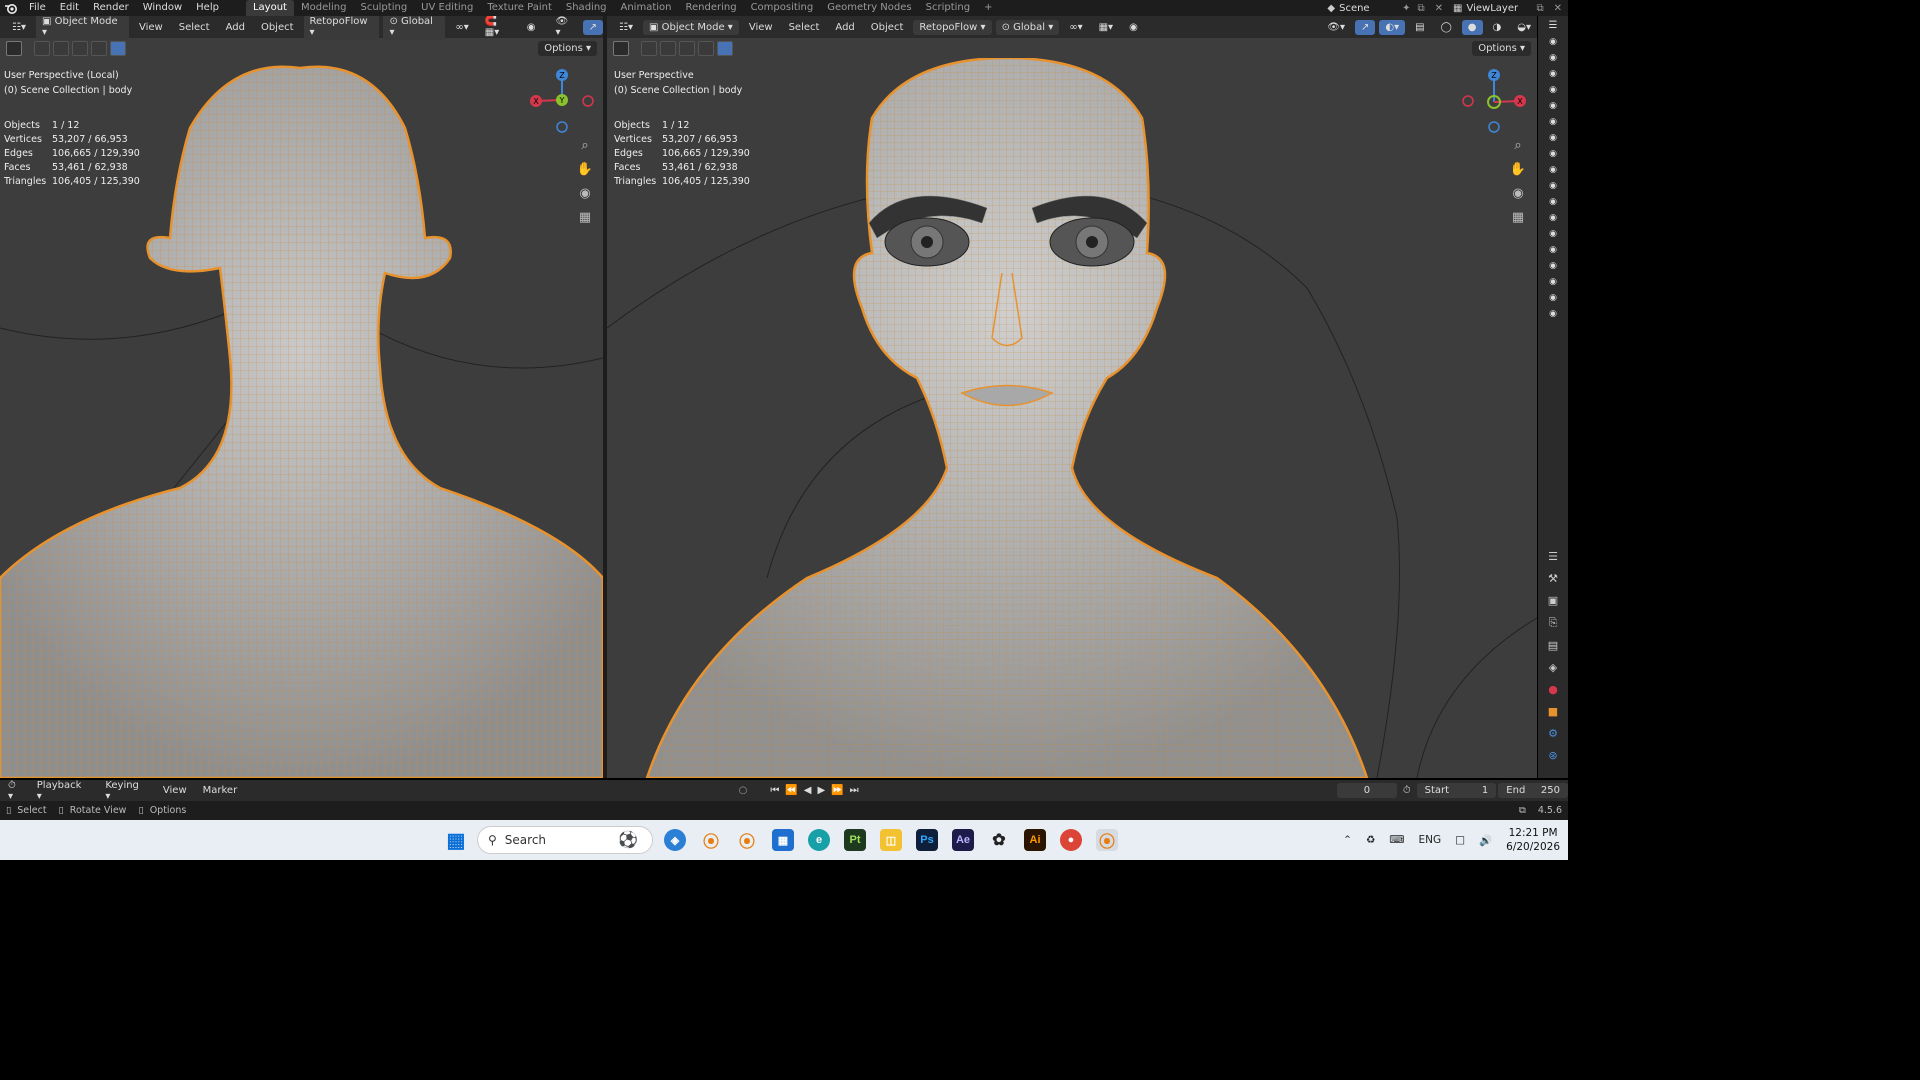  Describe the element at coordinates (585, 170) in the screenshot. I see `pan-hand-icon: ✋` at that location.